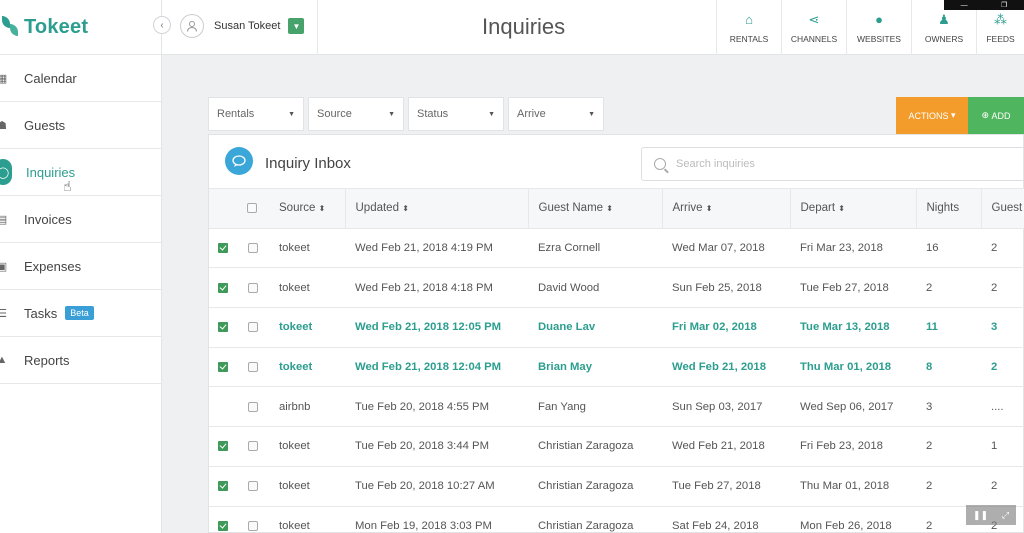 This screenshot has height=533, width=1024. I want to click on column-header-updated: Updated ⬍, so click(437, 208).